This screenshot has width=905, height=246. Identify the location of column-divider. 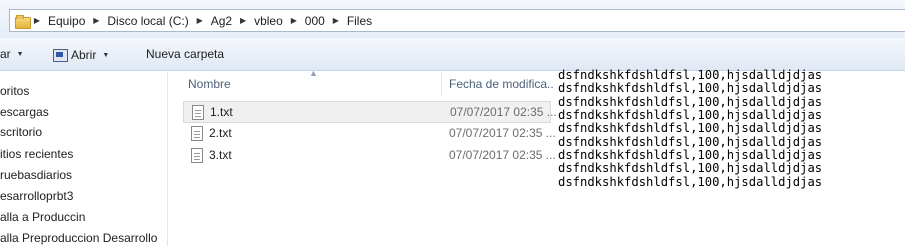
(441, 84).